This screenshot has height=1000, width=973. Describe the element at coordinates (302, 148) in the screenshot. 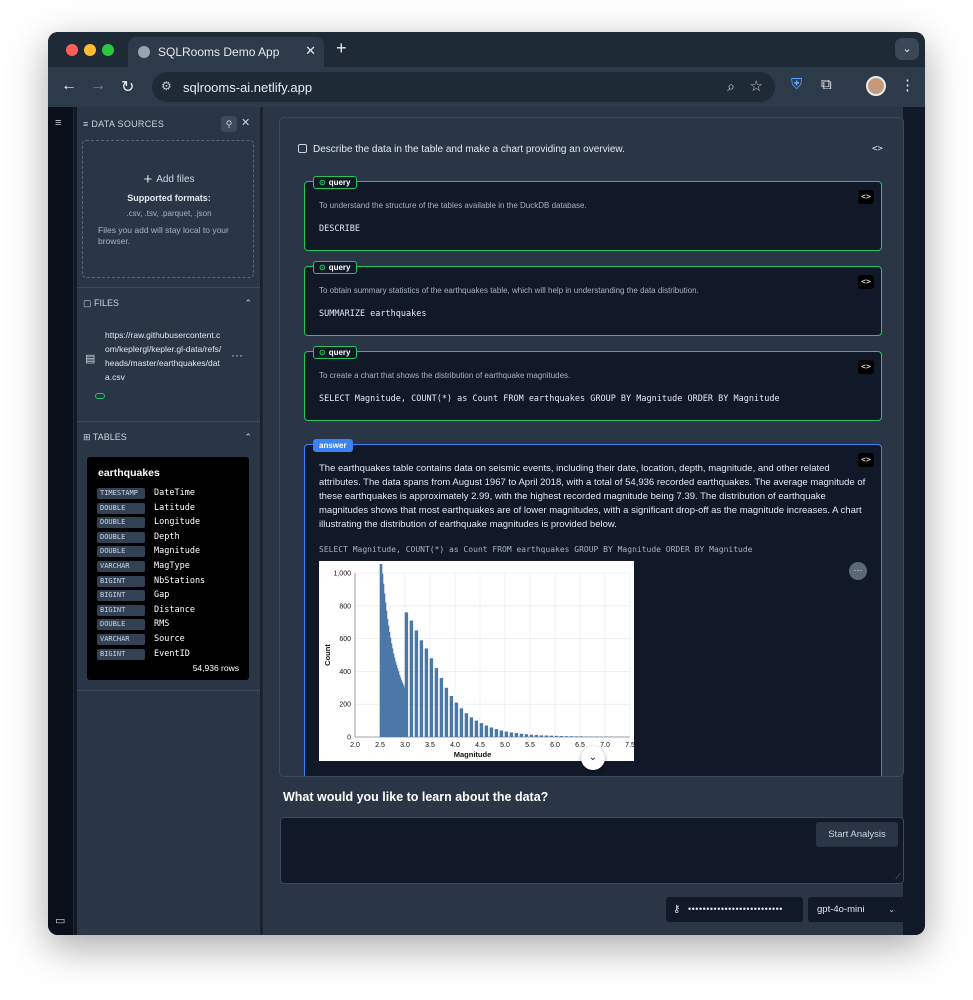

I see `prompt-icon` at that location.